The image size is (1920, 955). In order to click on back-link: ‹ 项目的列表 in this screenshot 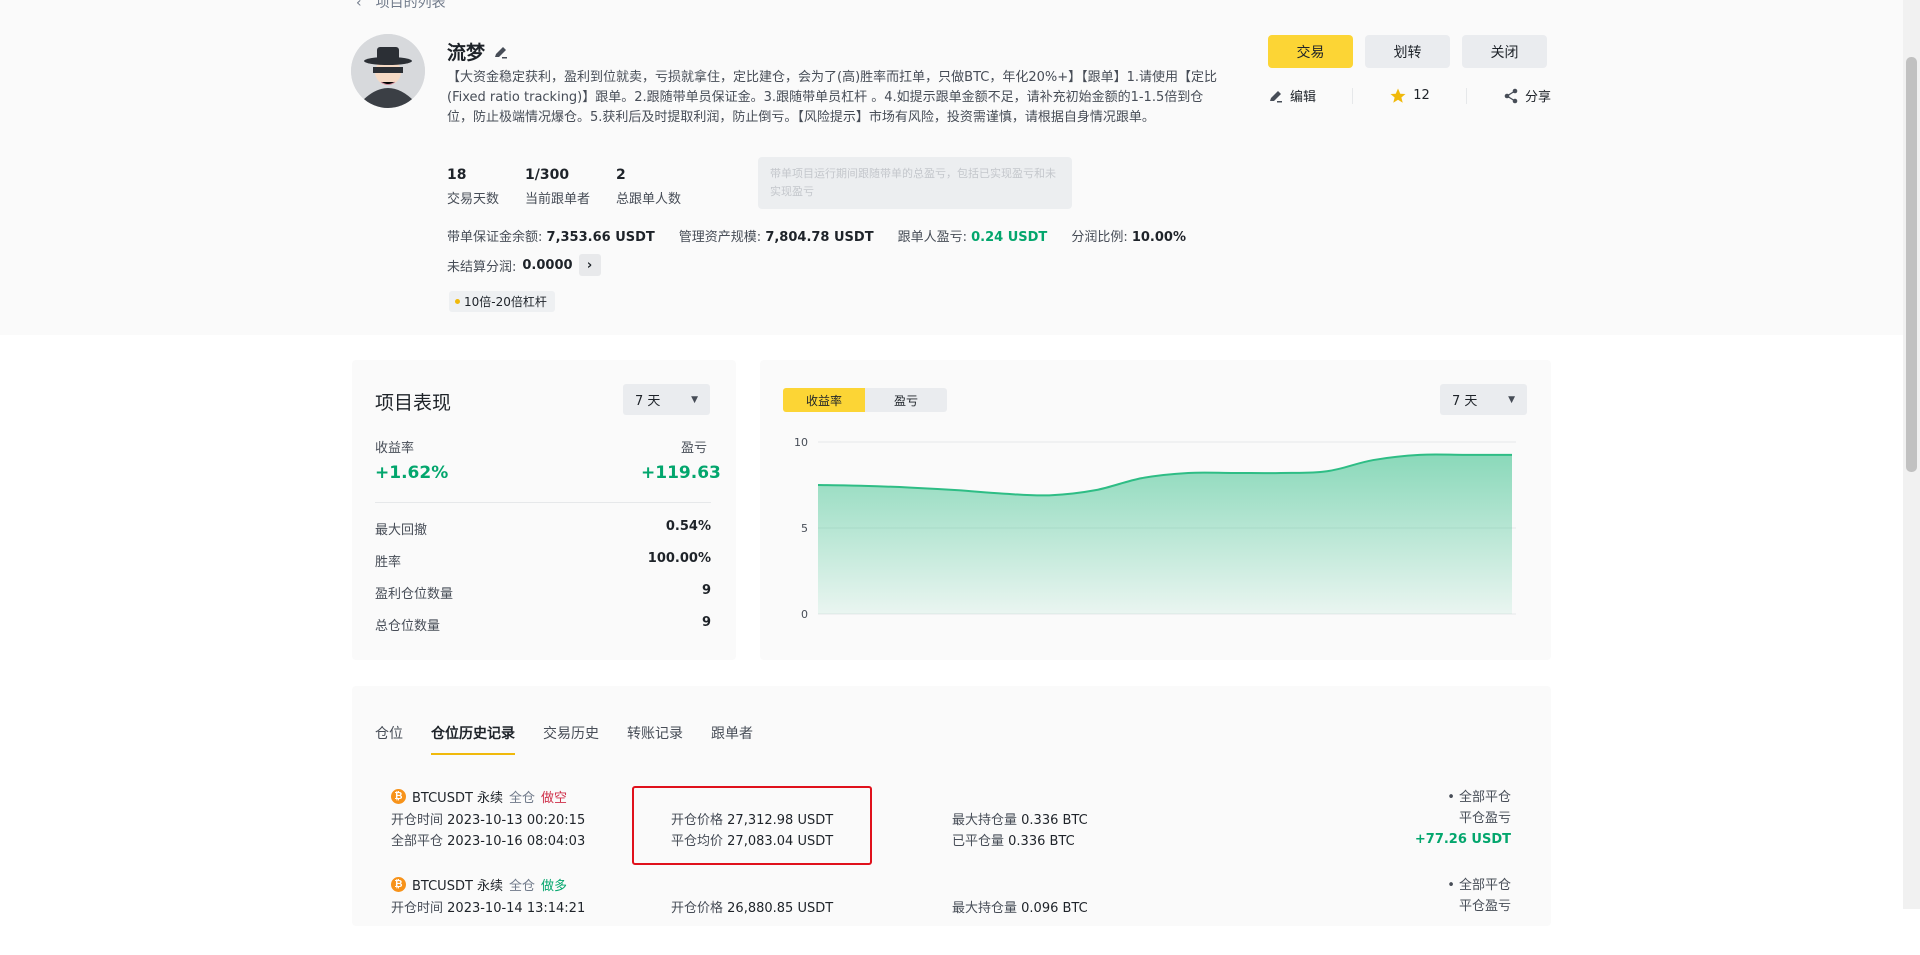, I will do `click(401, 6)`.